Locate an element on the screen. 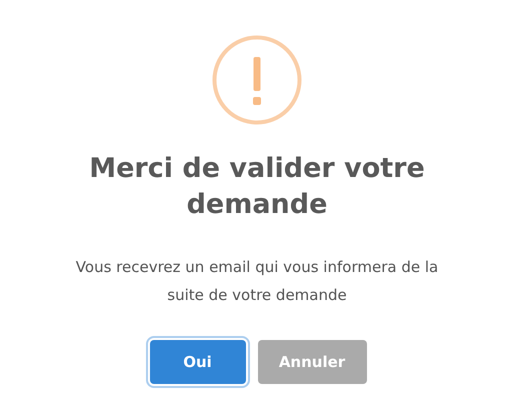 This screenshot has width=514, height=419. confirm-button: Oui is located at coordinates (198, 362).